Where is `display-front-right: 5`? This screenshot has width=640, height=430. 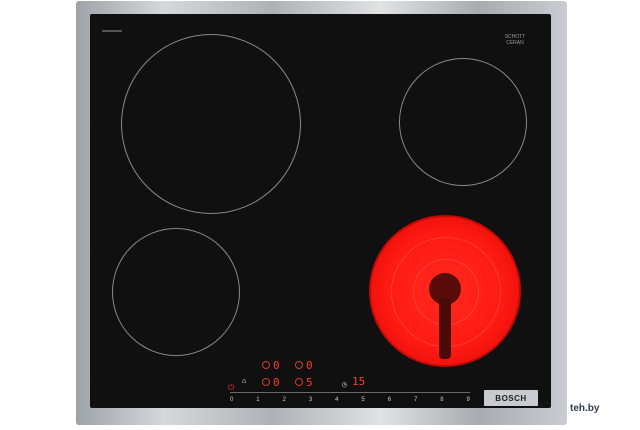 display-front-right: 5 is located at coordinates (309, 382).